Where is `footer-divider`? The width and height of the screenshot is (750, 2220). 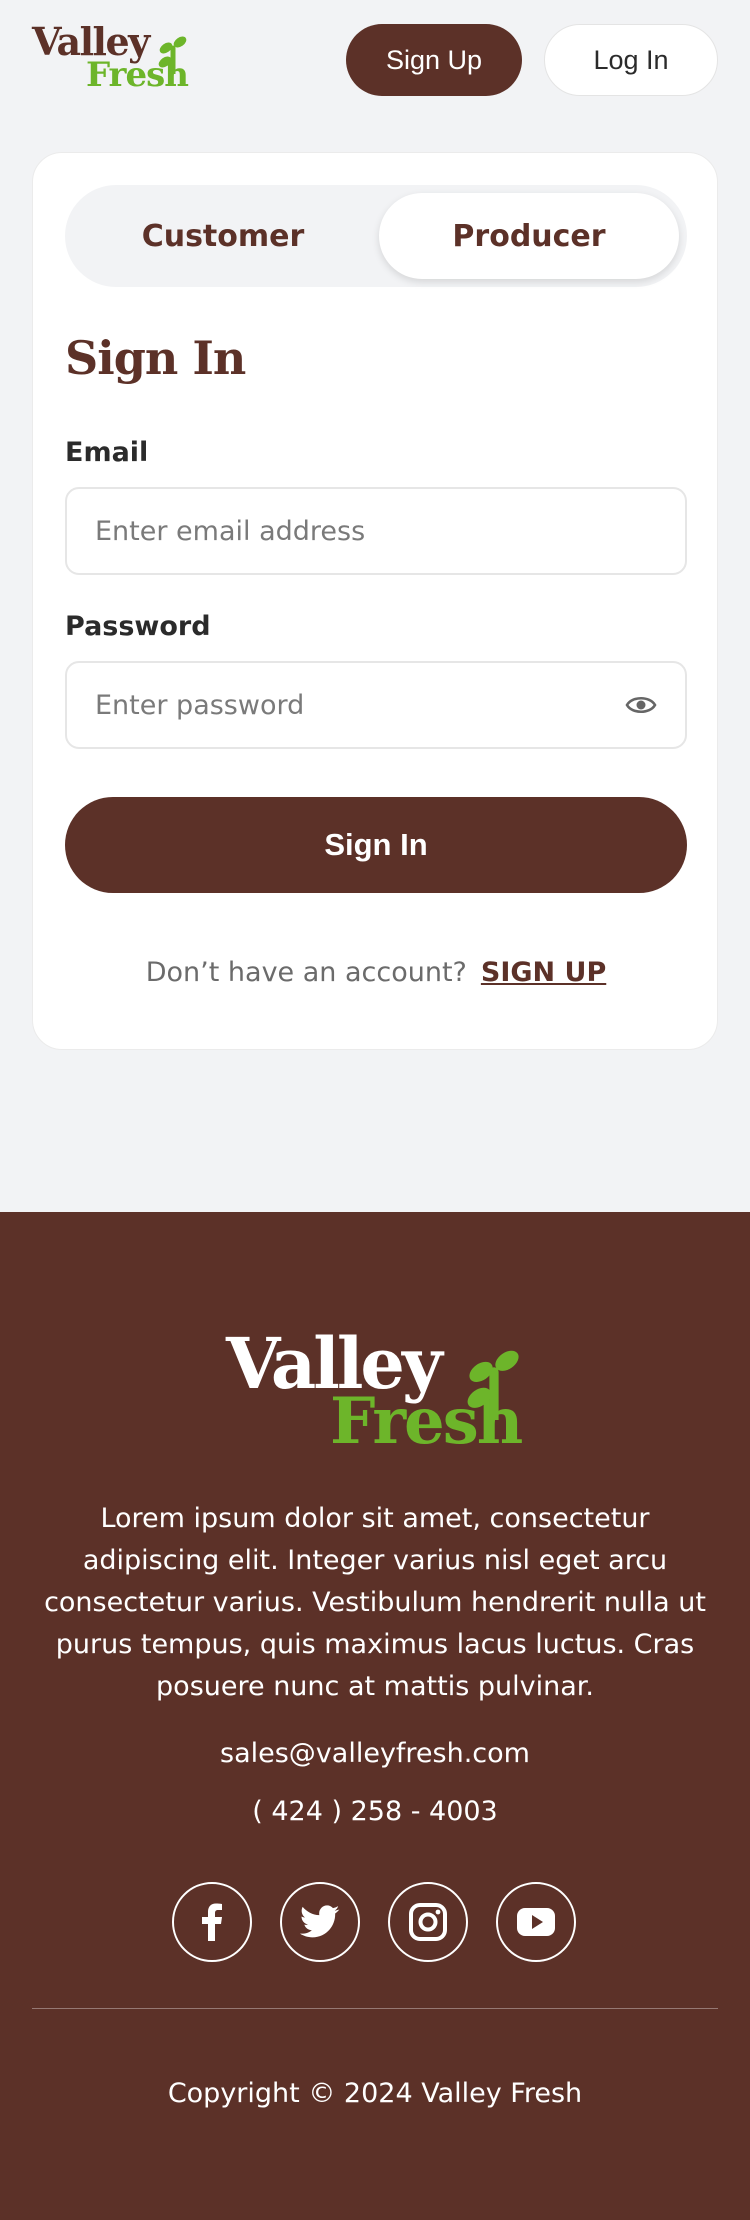 footer-divider is located at coordinates (375, 2008).